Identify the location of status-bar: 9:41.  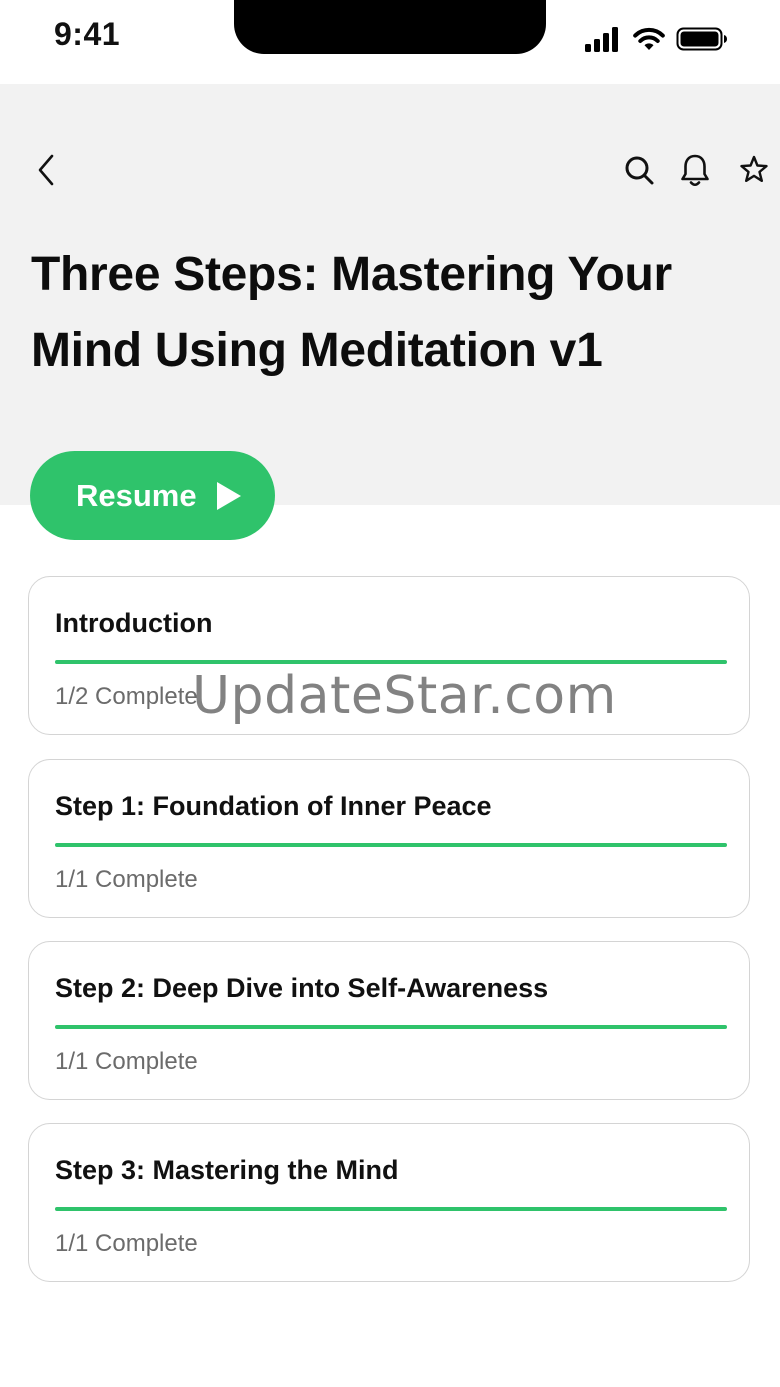
(390, 42).